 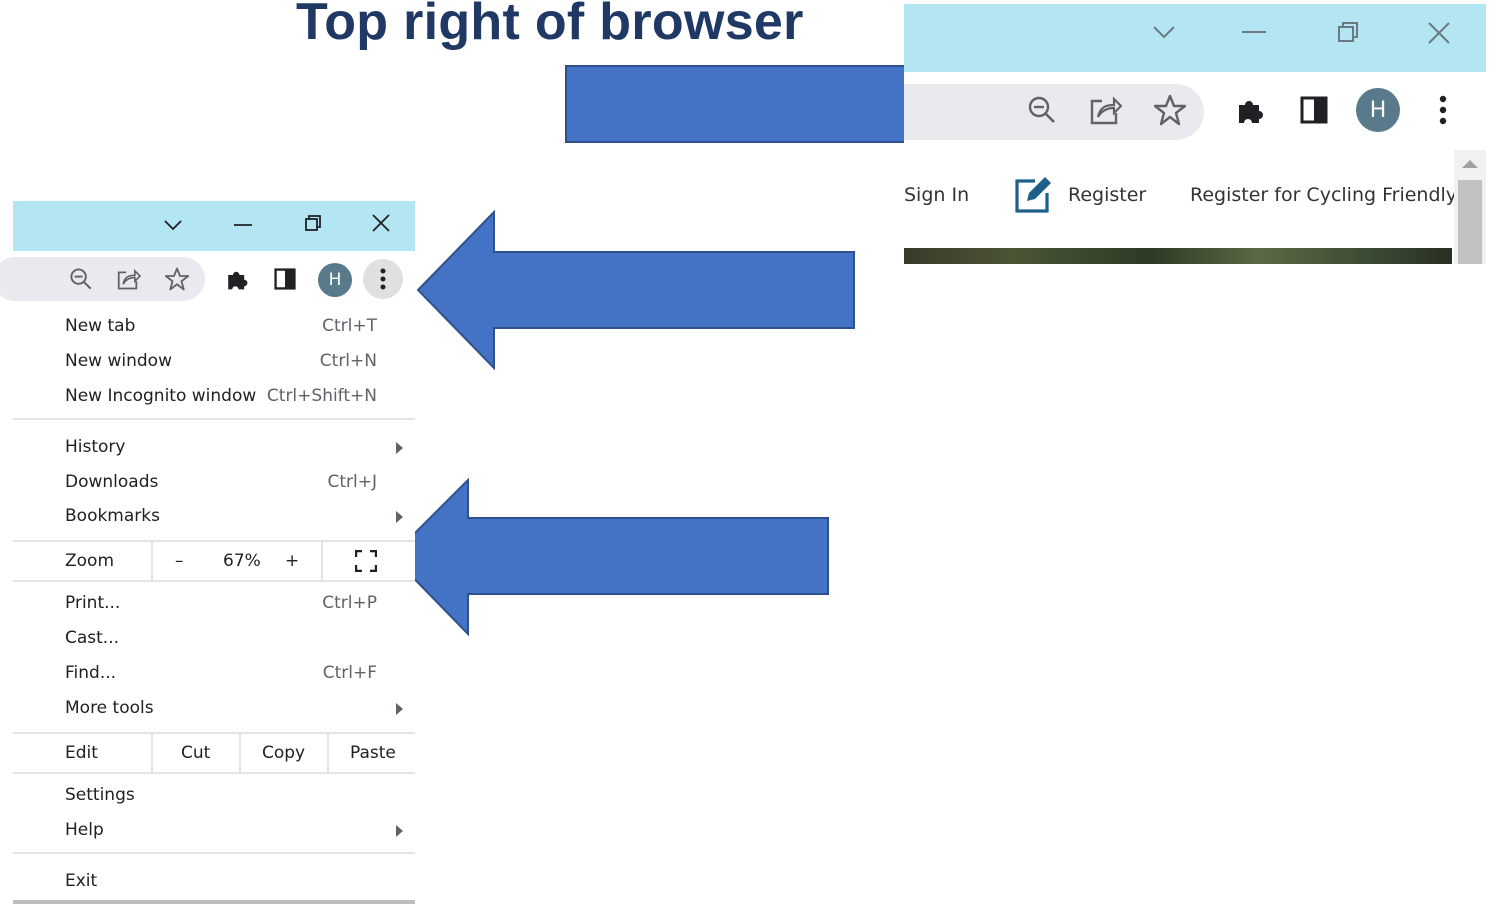 What do you see at coordinates (90, 561) in the screenshot?
I see `zoom-label: Zoom` at bounding box center [90, 561].